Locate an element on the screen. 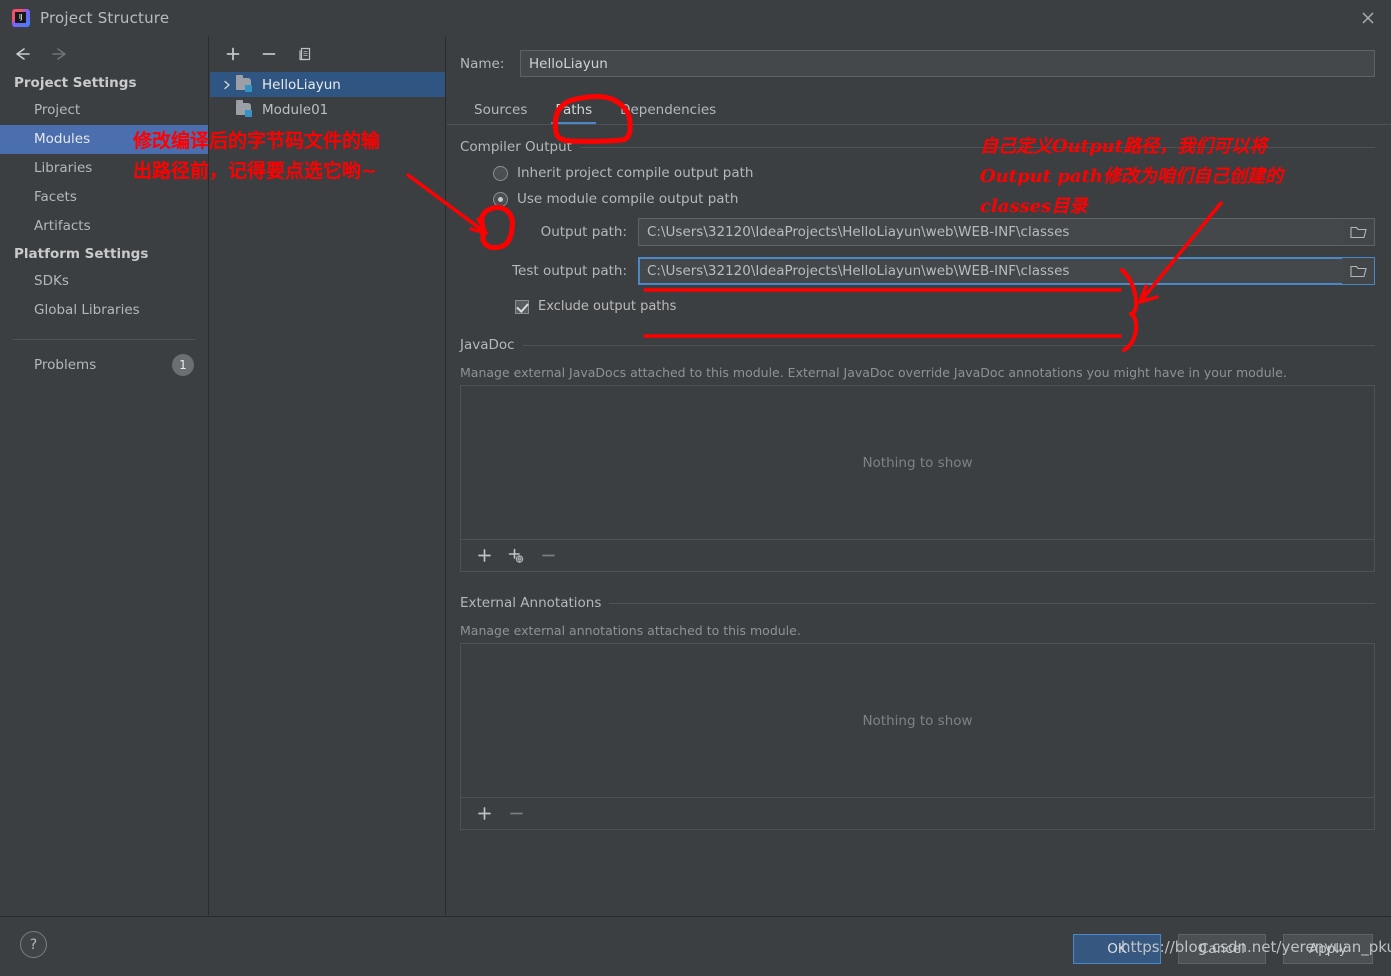  window-title: Project Structure is located at coordinates (105, 18).